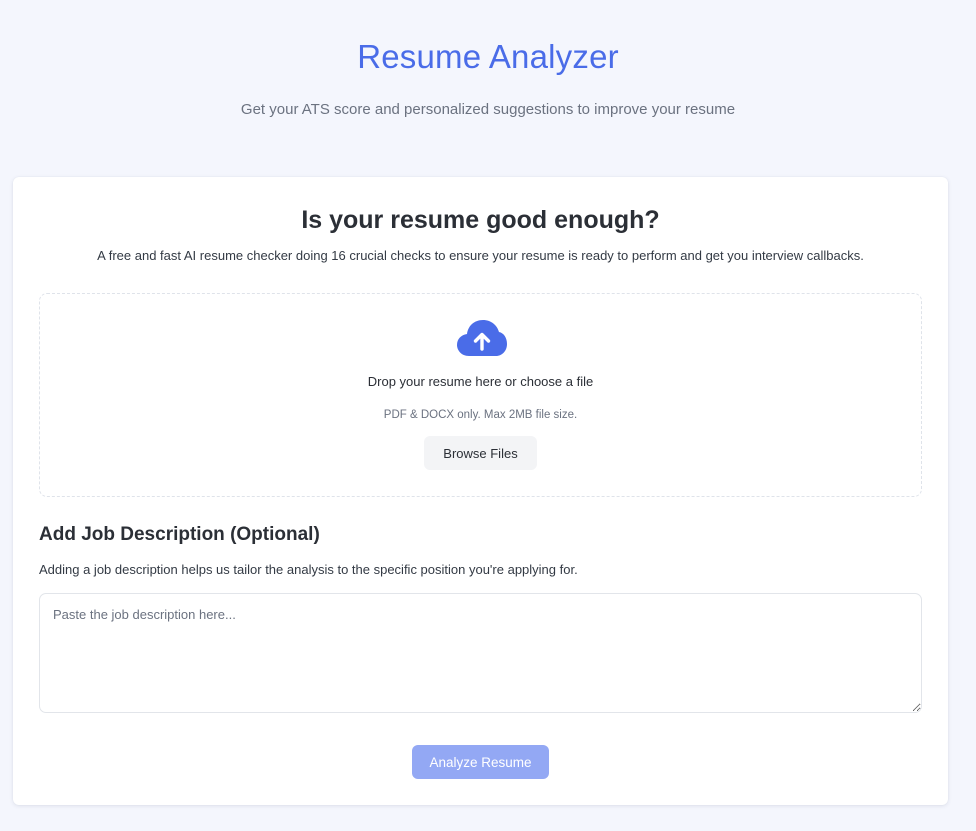 The height and width of the screenshot is (831, 976). I want to click on job-description-title: Add Job Description (Optional), so click(179, 534).